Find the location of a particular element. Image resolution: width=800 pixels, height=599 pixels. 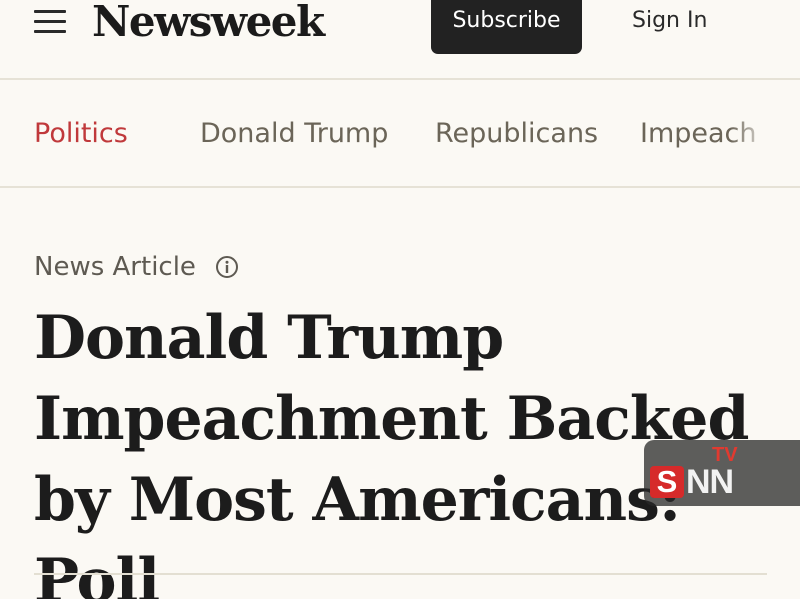

site-header: Newsweek Subscribe Sign In is located at coordinates (400, 40).